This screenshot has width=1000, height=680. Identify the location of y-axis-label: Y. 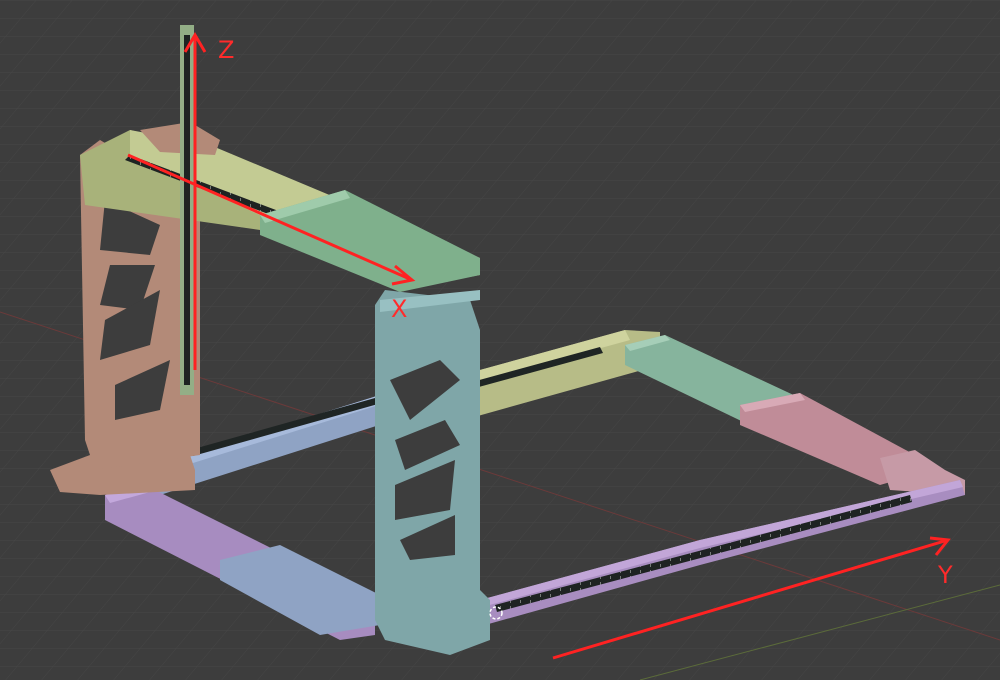
(945, 575).